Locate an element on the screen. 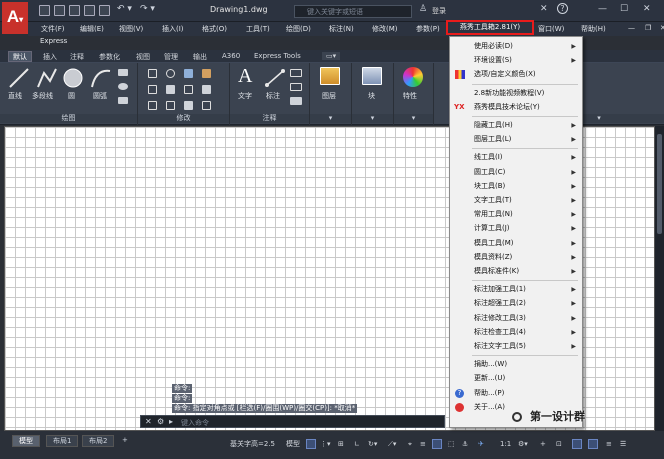 This screenshot has height=459, width=664. menu-item: 模具标准件(K) ▶ is located at coordinates (516, 271).